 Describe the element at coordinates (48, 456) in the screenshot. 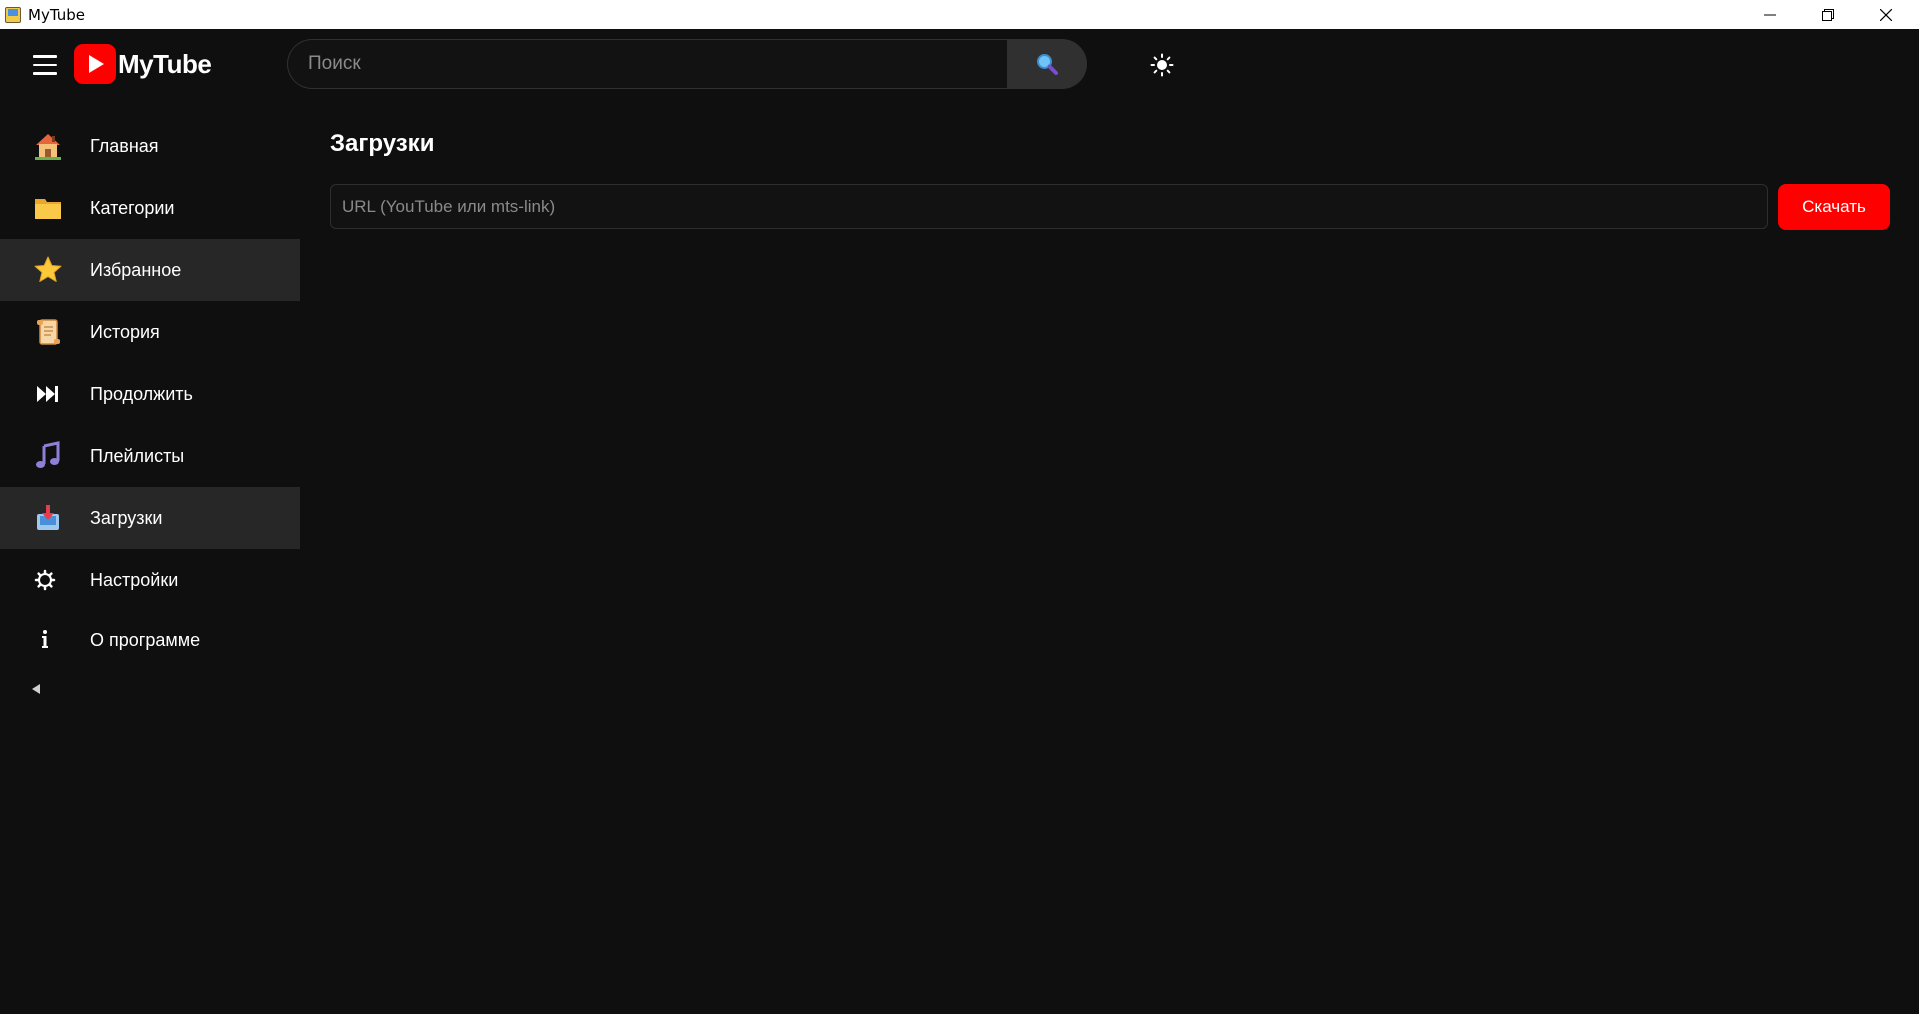

I see `music-note-icon` at that location.